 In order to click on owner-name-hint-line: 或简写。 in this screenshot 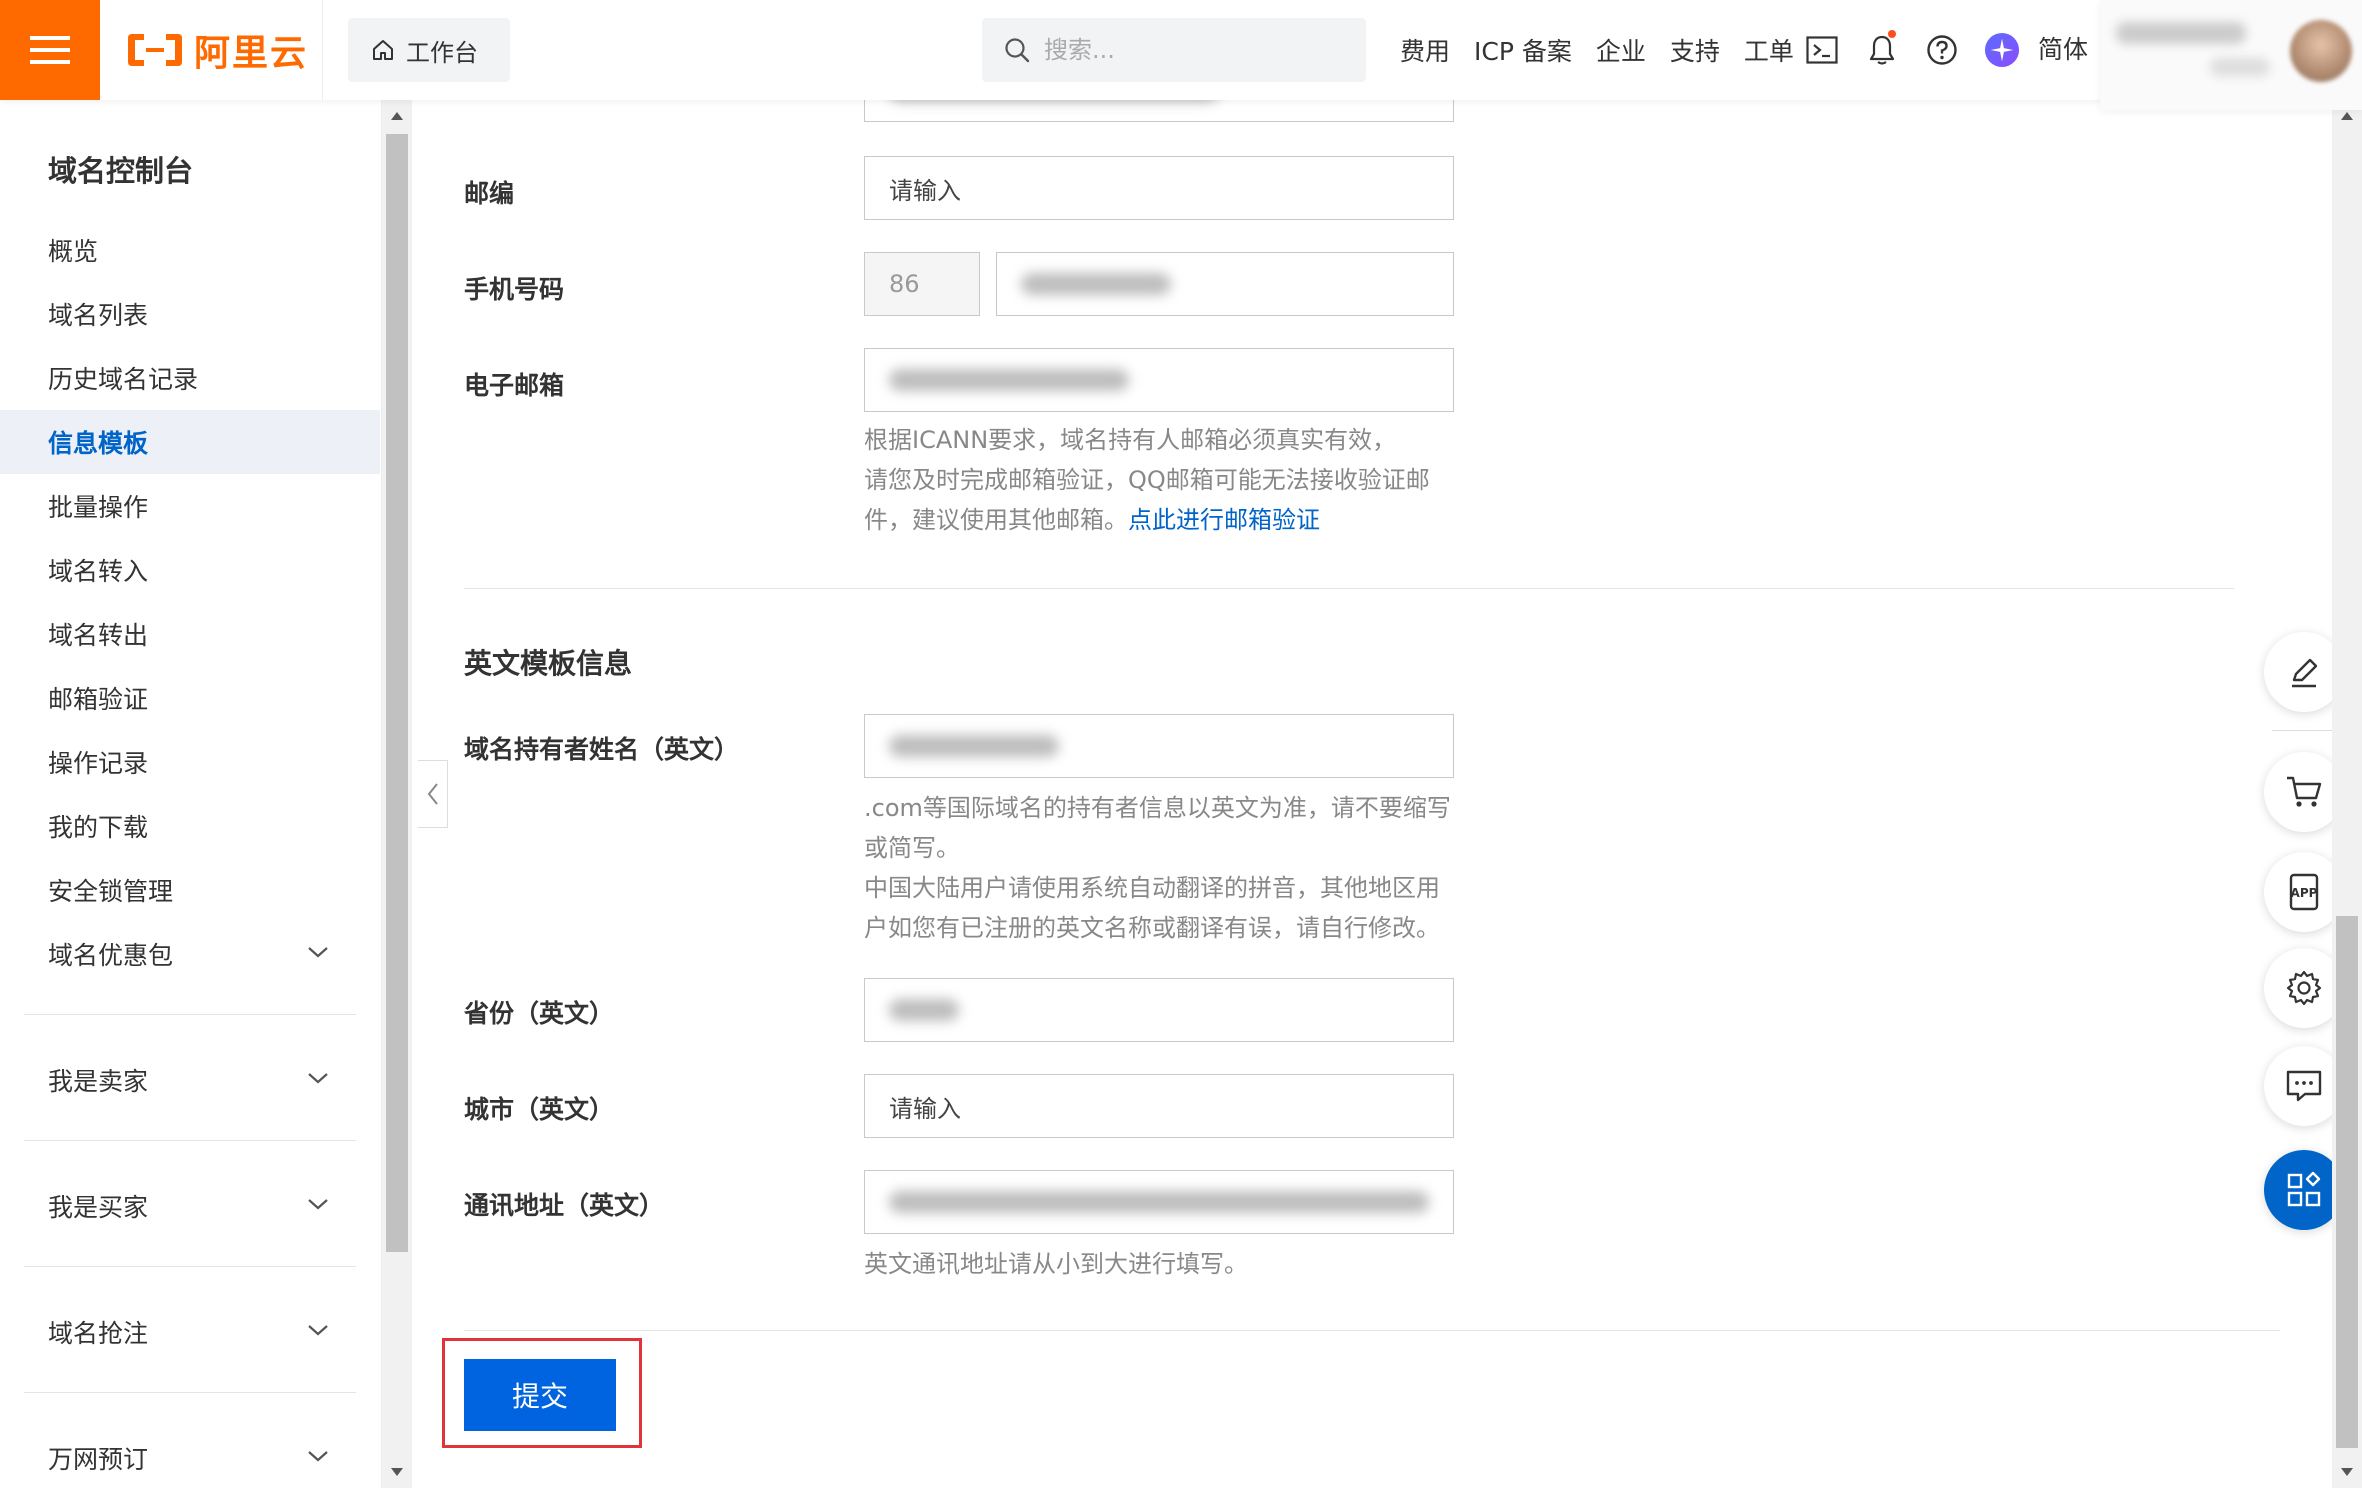, I will do `click(912, 848)`.